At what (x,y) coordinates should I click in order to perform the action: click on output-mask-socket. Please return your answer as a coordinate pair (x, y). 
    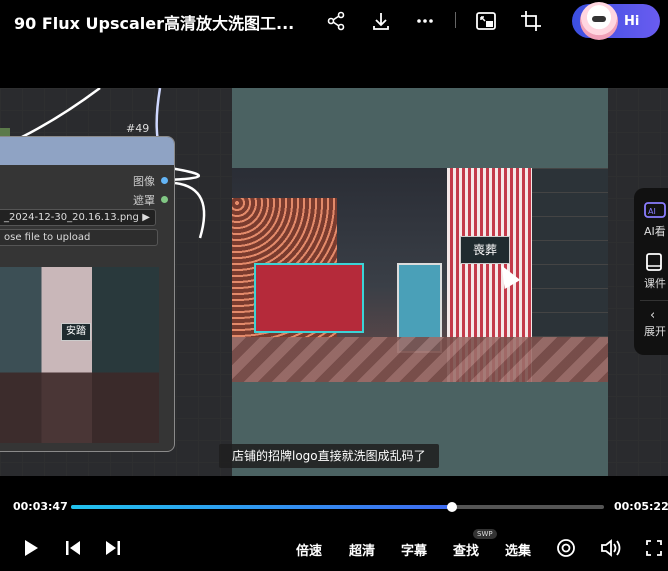
    Looking at the image, I should click on (164, 199).